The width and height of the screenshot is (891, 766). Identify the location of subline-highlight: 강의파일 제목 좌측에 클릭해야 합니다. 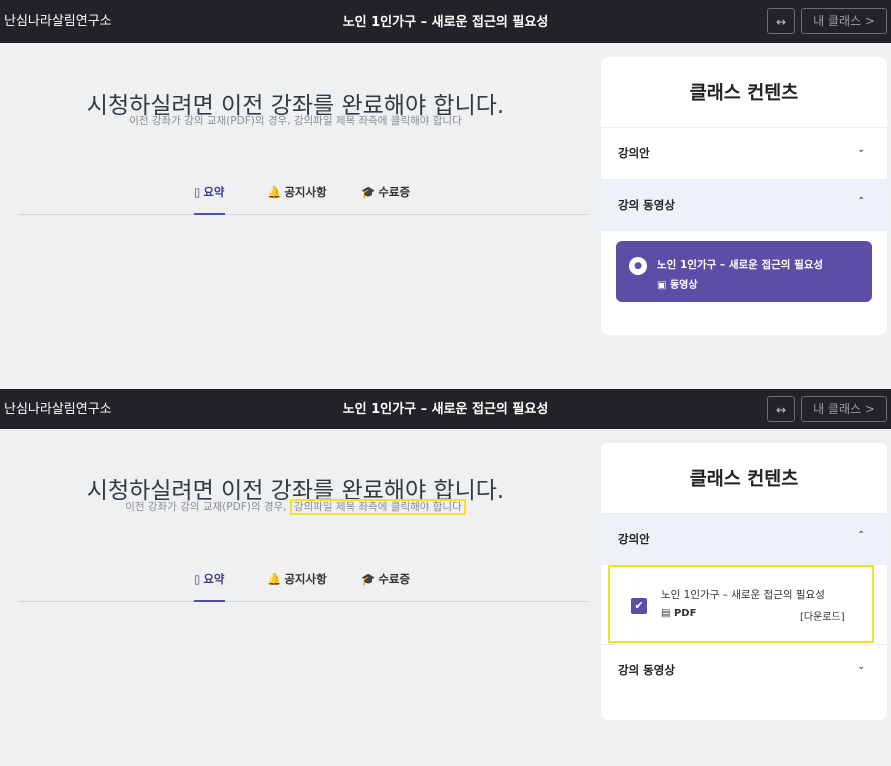
(377, 507).